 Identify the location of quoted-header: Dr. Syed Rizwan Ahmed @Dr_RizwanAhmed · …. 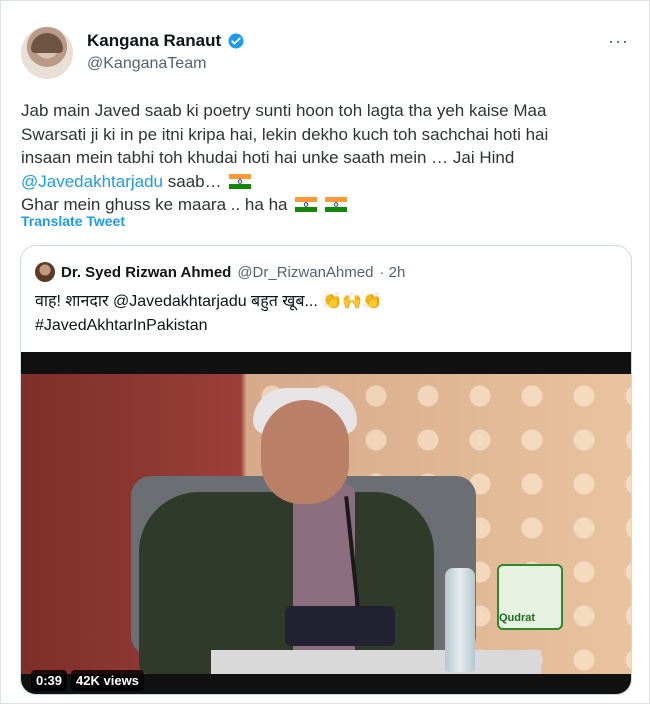
(220, 272).